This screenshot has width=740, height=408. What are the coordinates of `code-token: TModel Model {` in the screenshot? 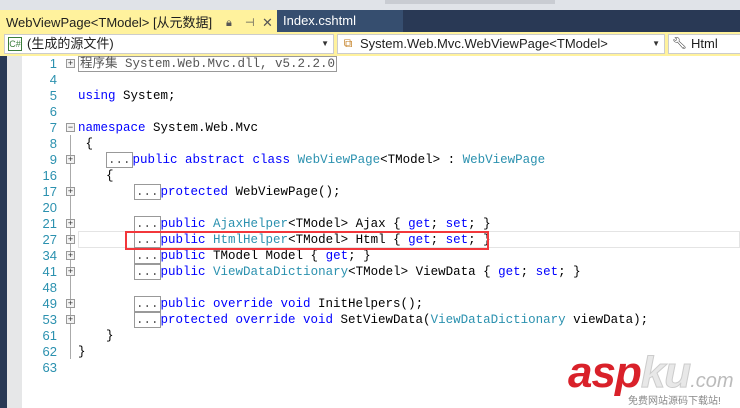 It's located at (265, 256).